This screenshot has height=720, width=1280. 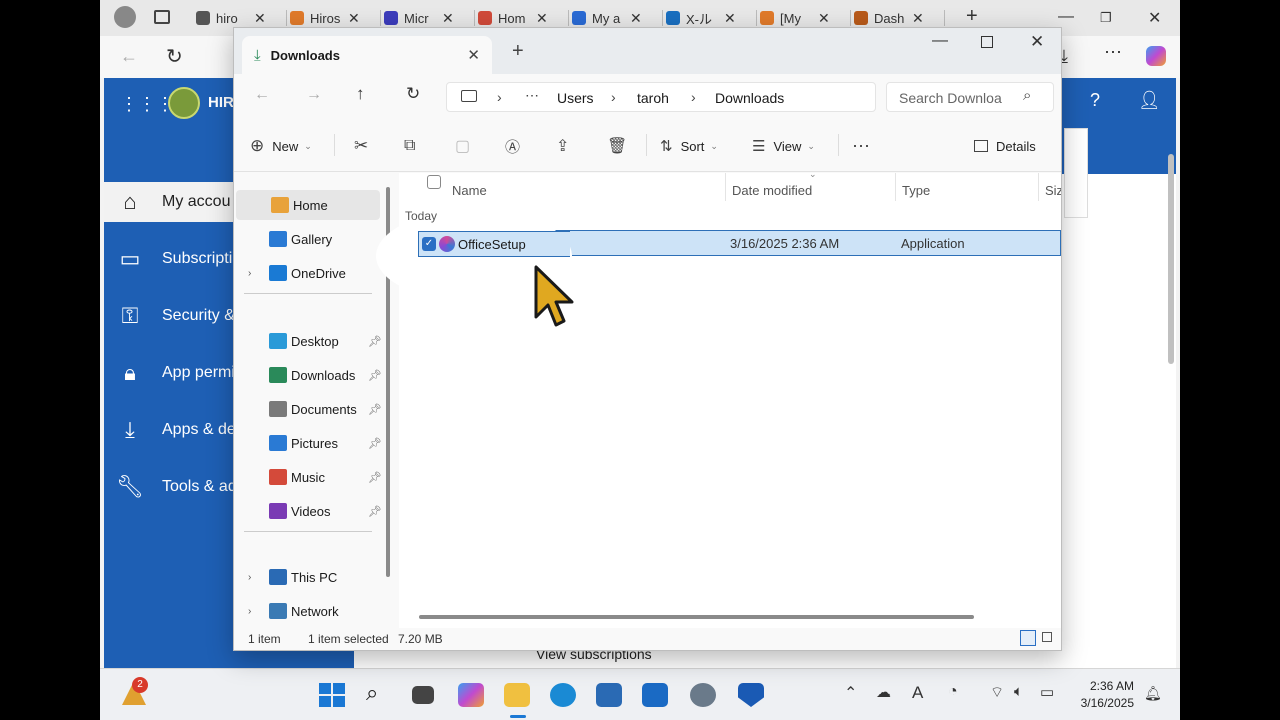 What do you see at coordinates (360, 94) in the screenshot?
I see `up-icon: ↑` at bounding box center [360, 94].